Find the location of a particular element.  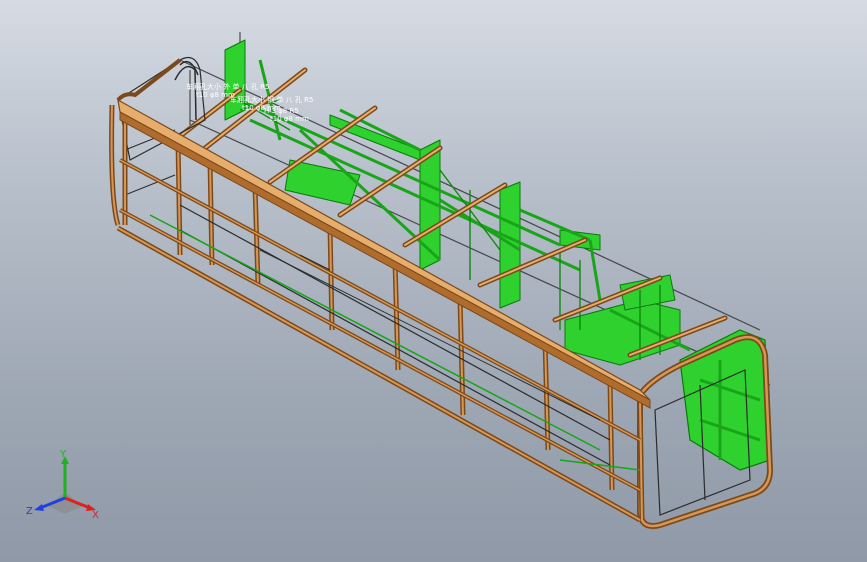

annotation-3: H 3 φ8 R5 t10 φ8 mm is located at coordinates (286, 115).